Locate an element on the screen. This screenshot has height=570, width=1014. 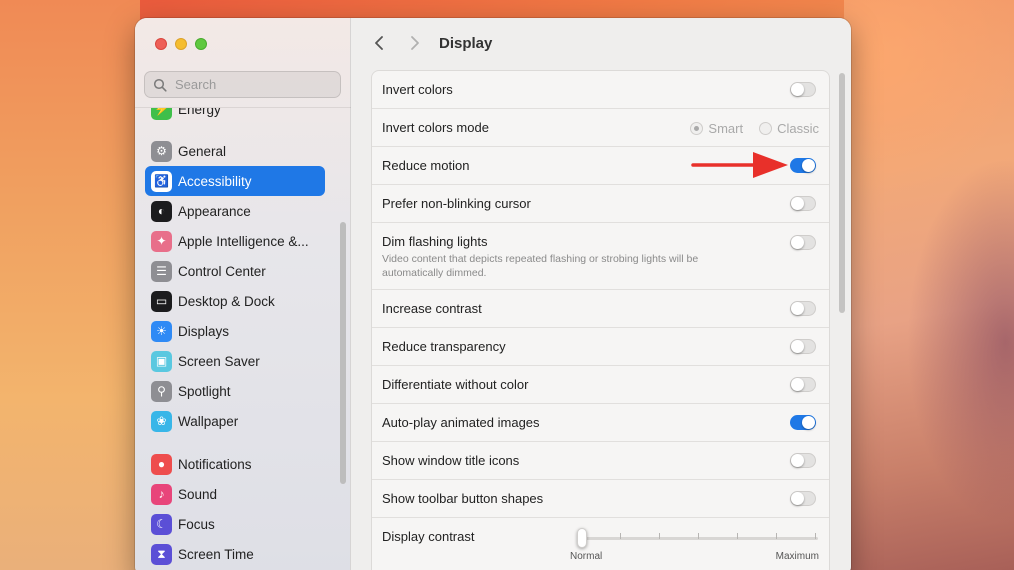
sidebar-item-label: Screen Time is located at coordinates (216, 554).